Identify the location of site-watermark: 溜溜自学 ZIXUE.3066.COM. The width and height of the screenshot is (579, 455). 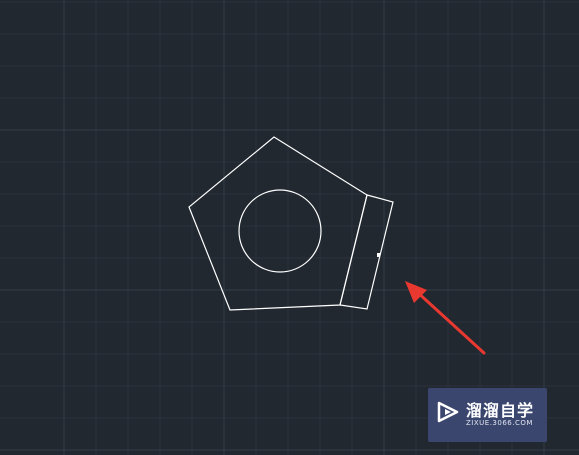
(487, 415).